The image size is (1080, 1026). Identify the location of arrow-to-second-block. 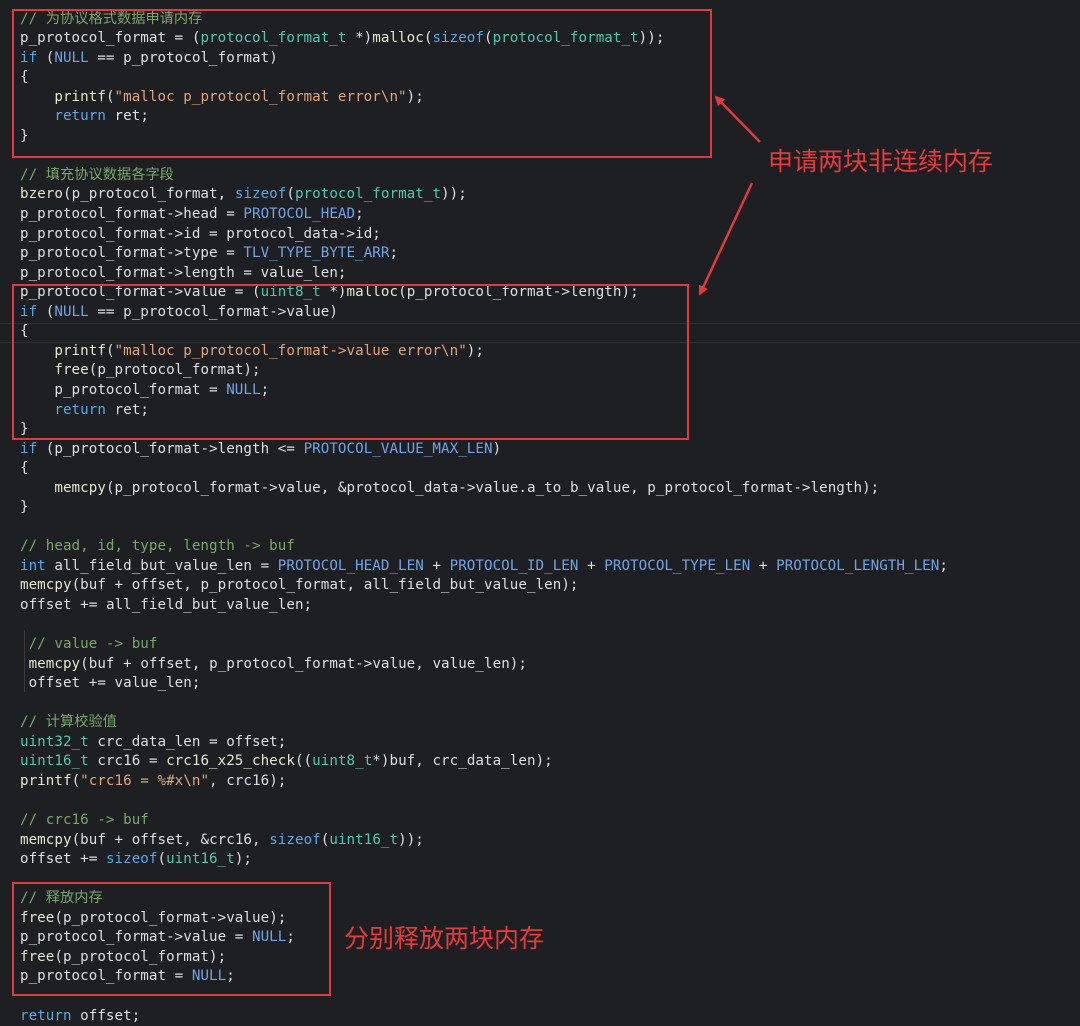
(726, 239).